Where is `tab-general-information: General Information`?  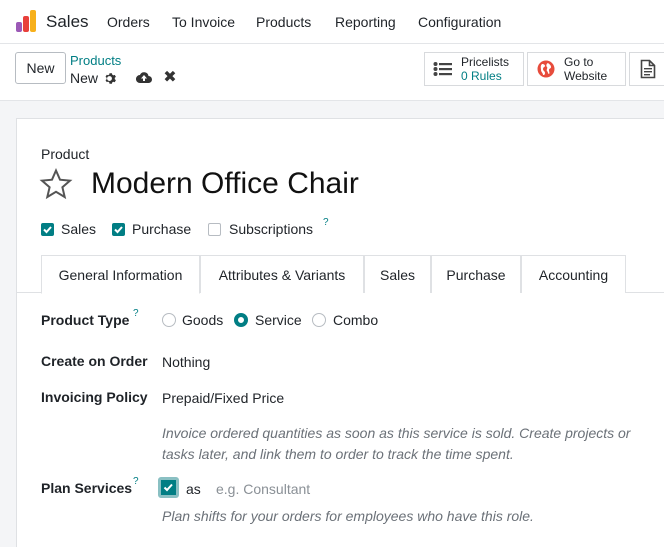 tab-general-information: General Information is located at coordinates (120, 274).